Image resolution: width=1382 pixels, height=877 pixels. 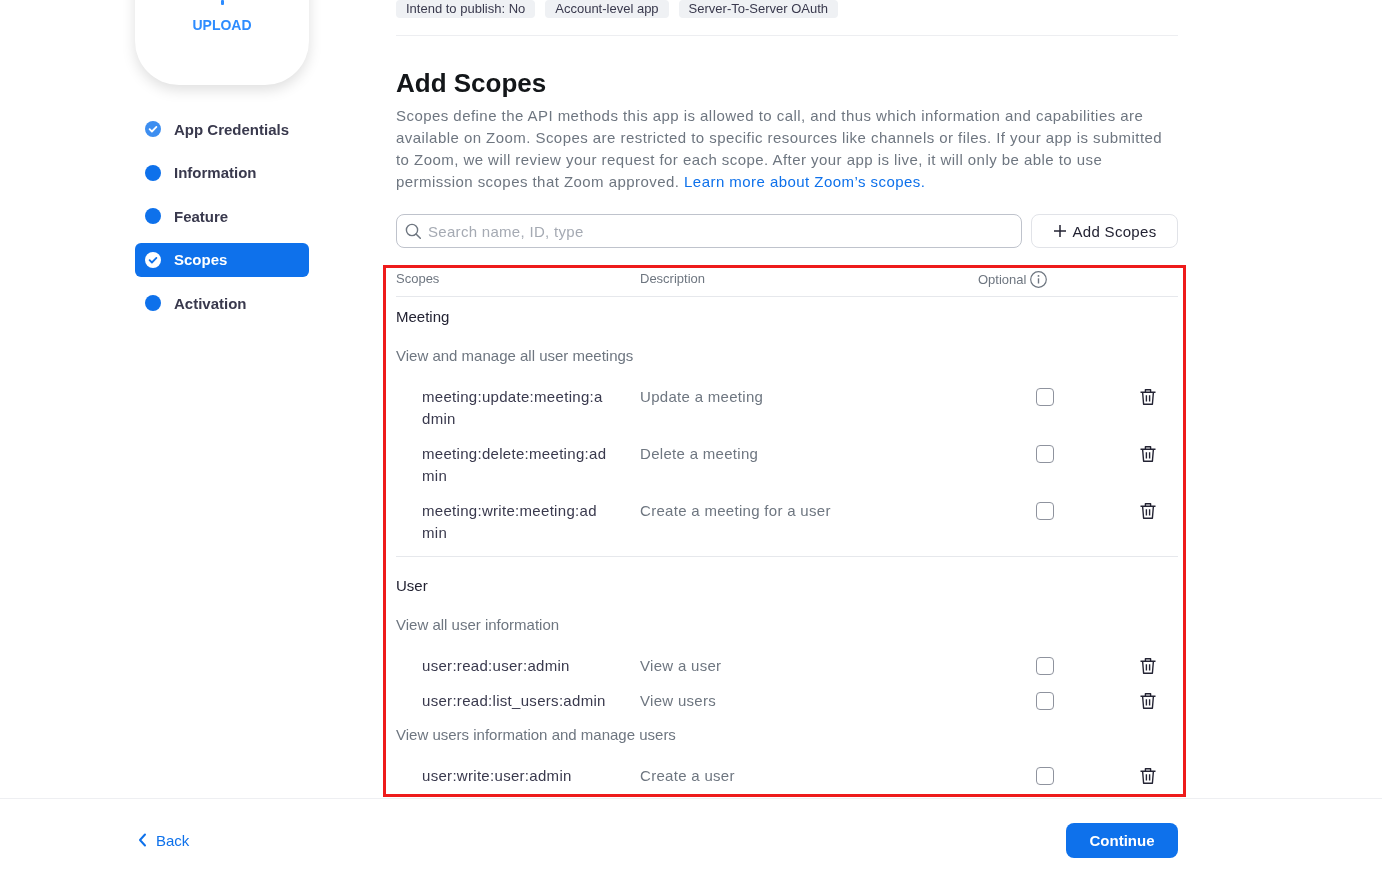 I want to click on scope-description: Delete a meeting, so click(x=699, y=454).